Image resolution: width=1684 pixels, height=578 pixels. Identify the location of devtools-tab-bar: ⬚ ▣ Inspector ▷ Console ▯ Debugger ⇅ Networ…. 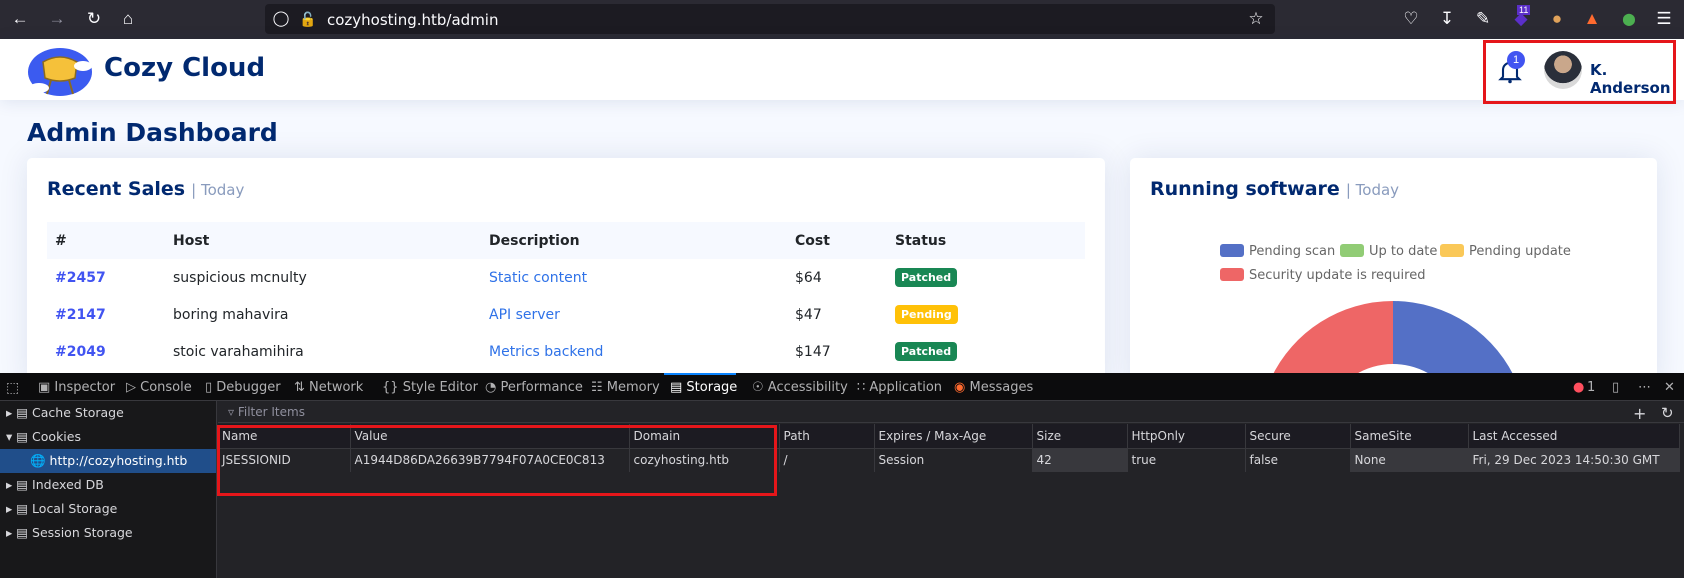
(842, 387).